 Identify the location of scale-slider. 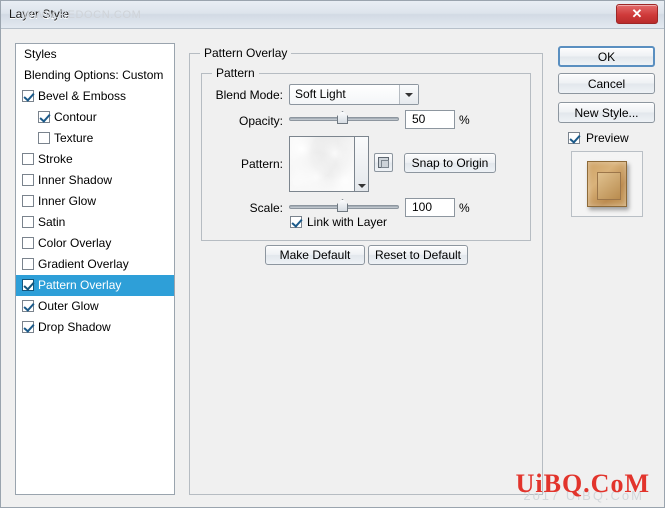
(344, 206).